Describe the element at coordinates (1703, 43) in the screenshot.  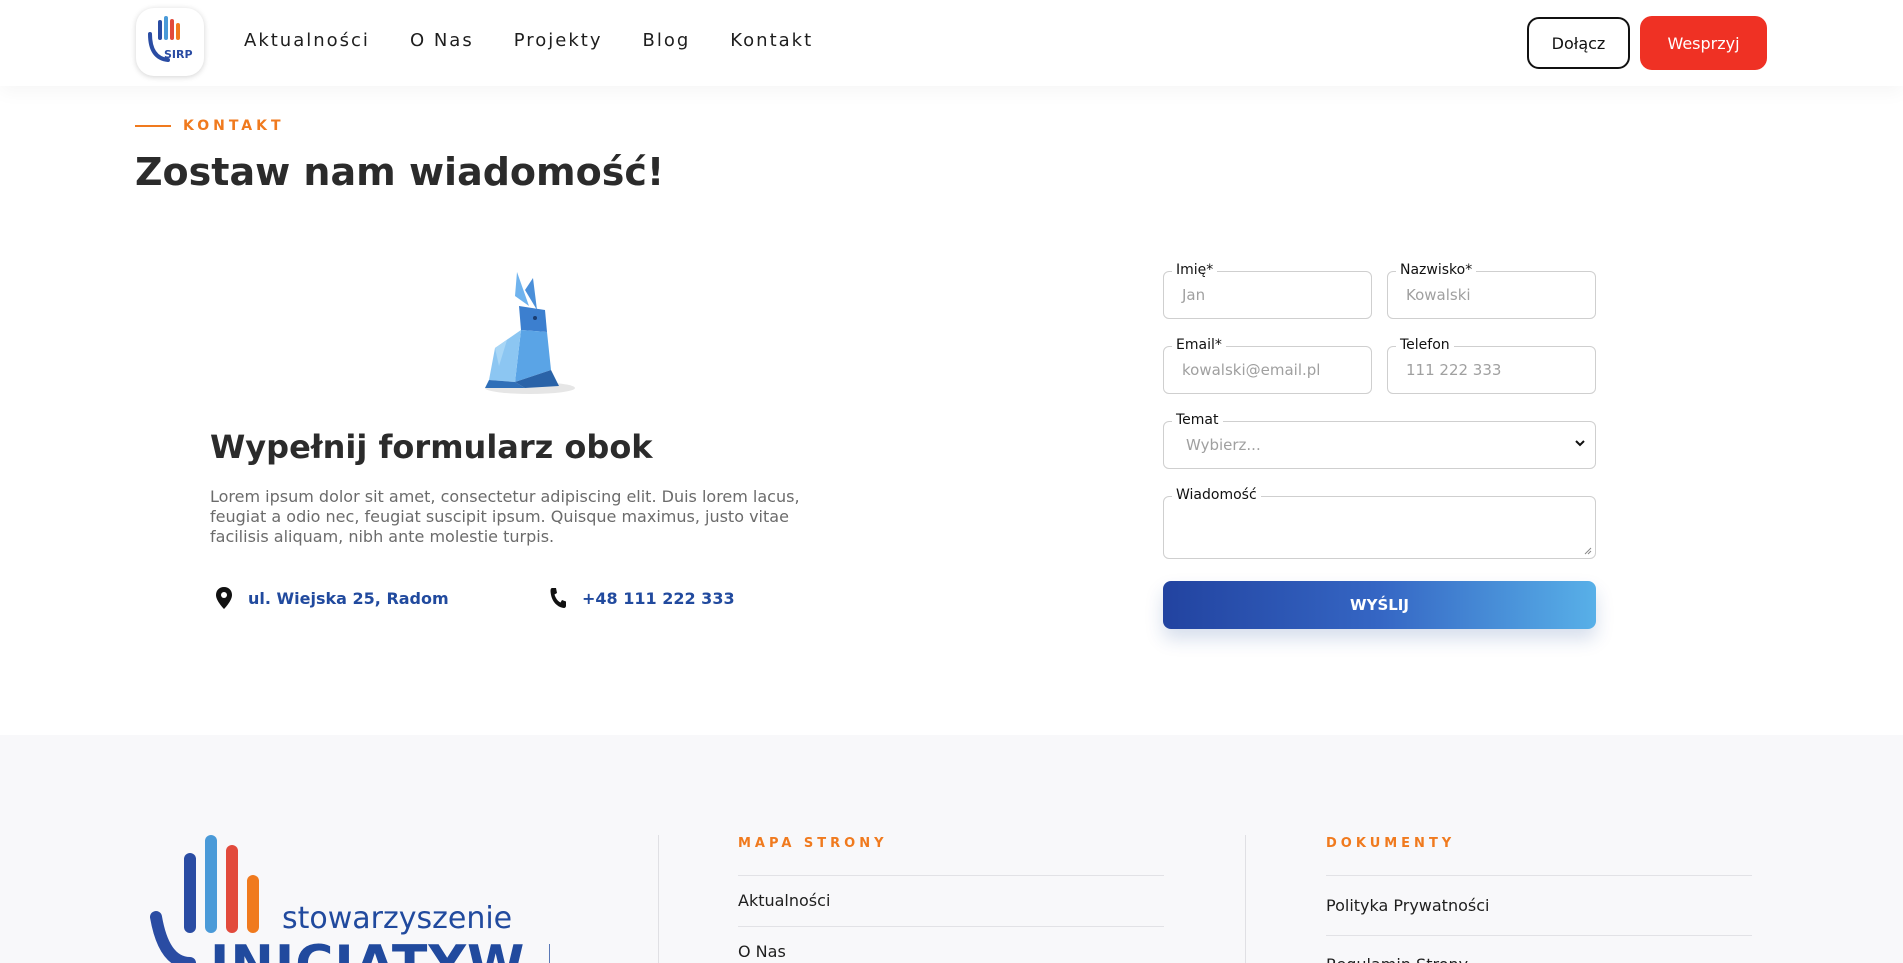
I see `support-button: Wesprzyj` at that location.